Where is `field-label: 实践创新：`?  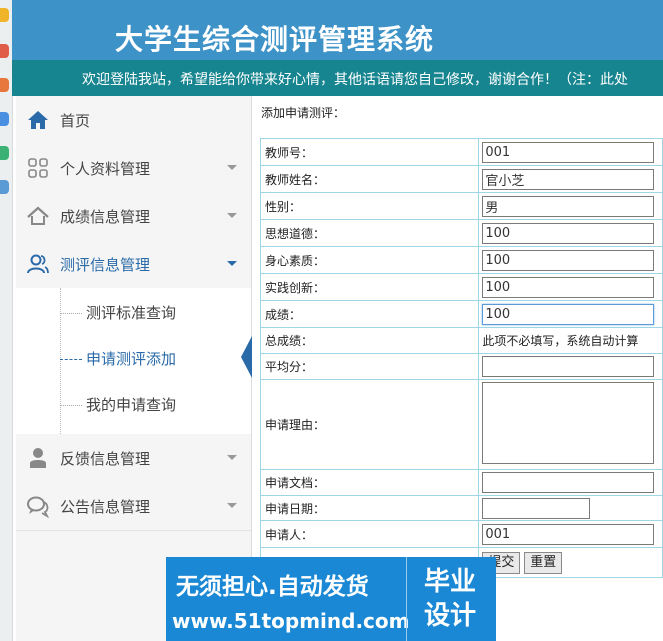 field-label: 实践创新： is located at coordinates (369, 287).